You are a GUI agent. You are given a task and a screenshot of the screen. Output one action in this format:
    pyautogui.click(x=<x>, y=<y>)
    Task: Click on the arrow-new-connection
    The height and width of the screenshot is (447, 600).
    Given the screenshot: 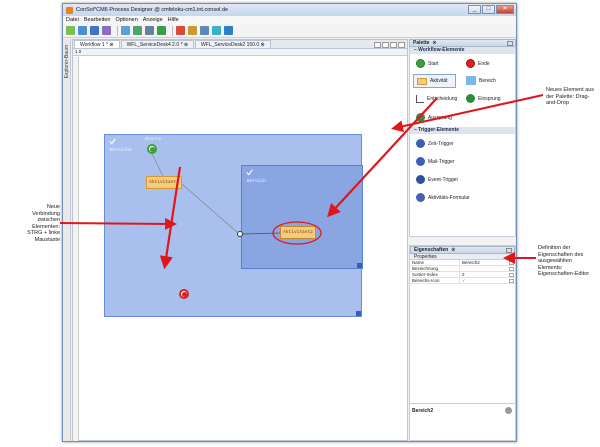 What is the action you would take?
    pyautogui.click(x=170, y=218)
    